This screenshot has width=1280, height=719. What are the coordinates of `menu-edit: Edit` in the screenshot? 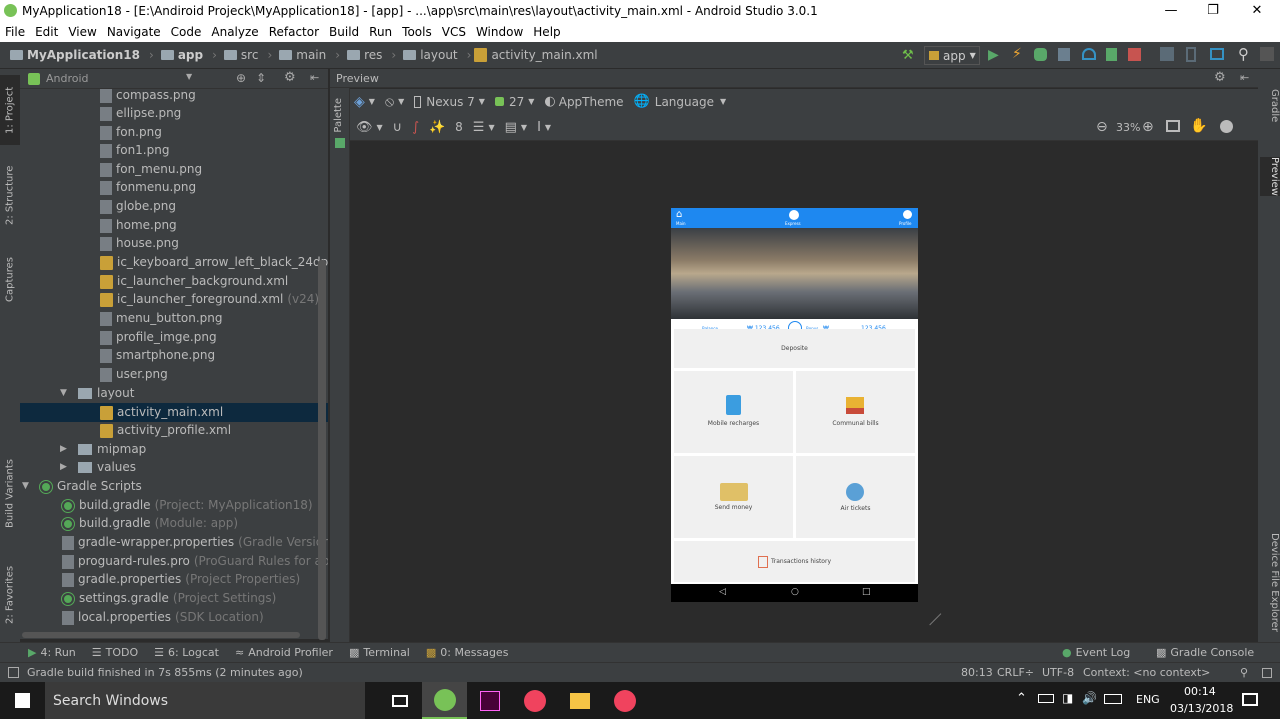 It's located at (46, 32).